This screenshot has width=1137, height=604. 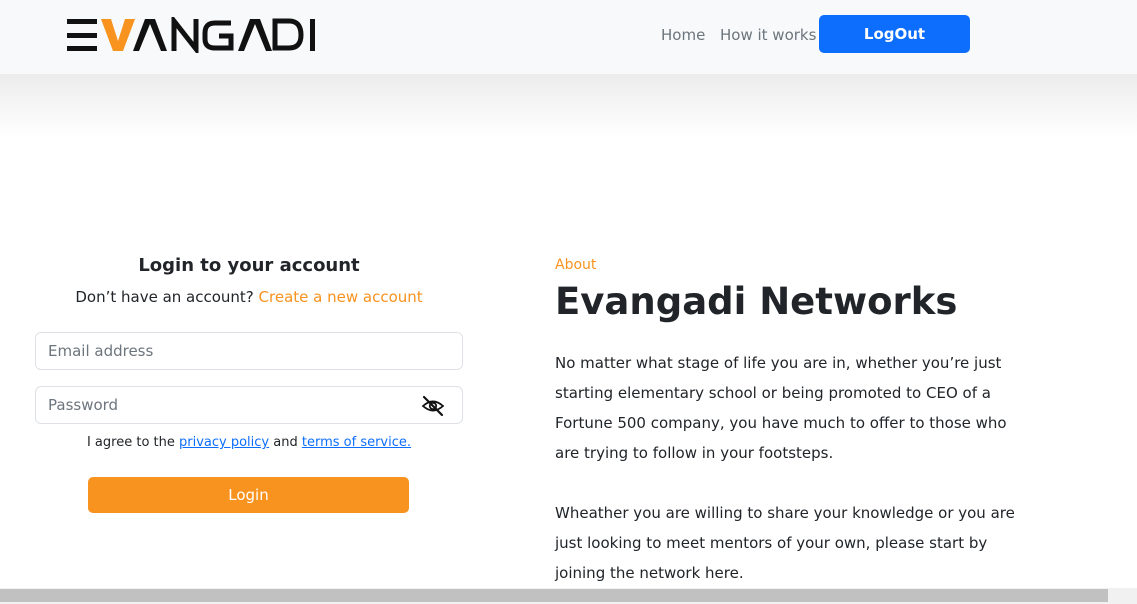 I want to click on evangadi-logo, so click(x=192, y=35).